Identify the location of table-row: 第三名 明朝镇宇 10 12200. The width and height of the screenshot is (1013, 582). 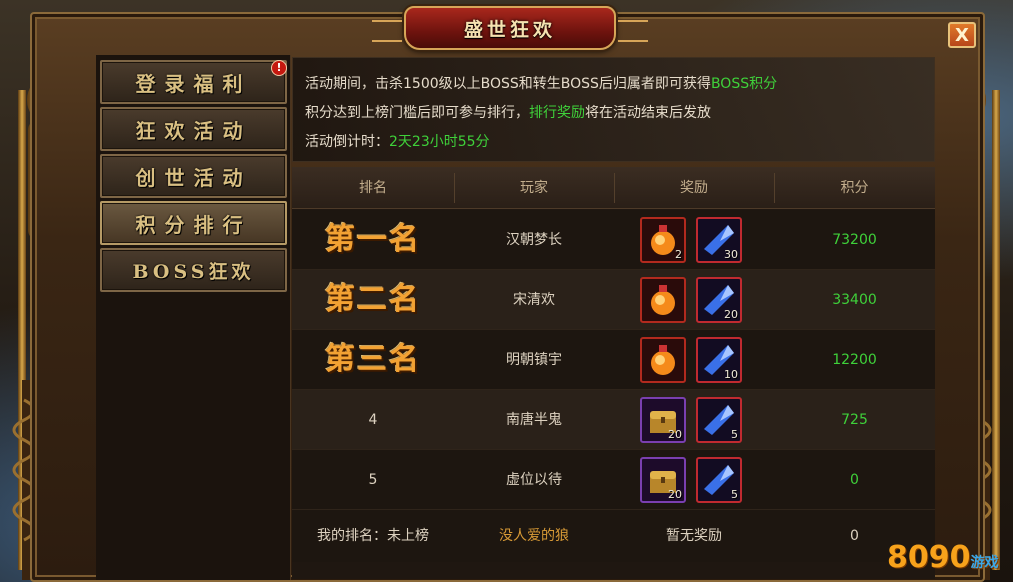
(613, 360).